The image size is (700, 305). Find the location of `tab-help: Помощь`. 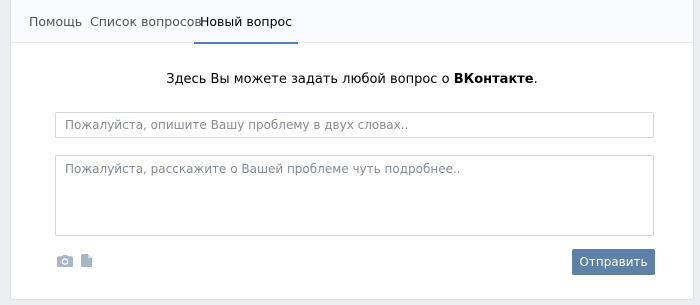

tab-help: Помощь is located at coordinates (55, 21).